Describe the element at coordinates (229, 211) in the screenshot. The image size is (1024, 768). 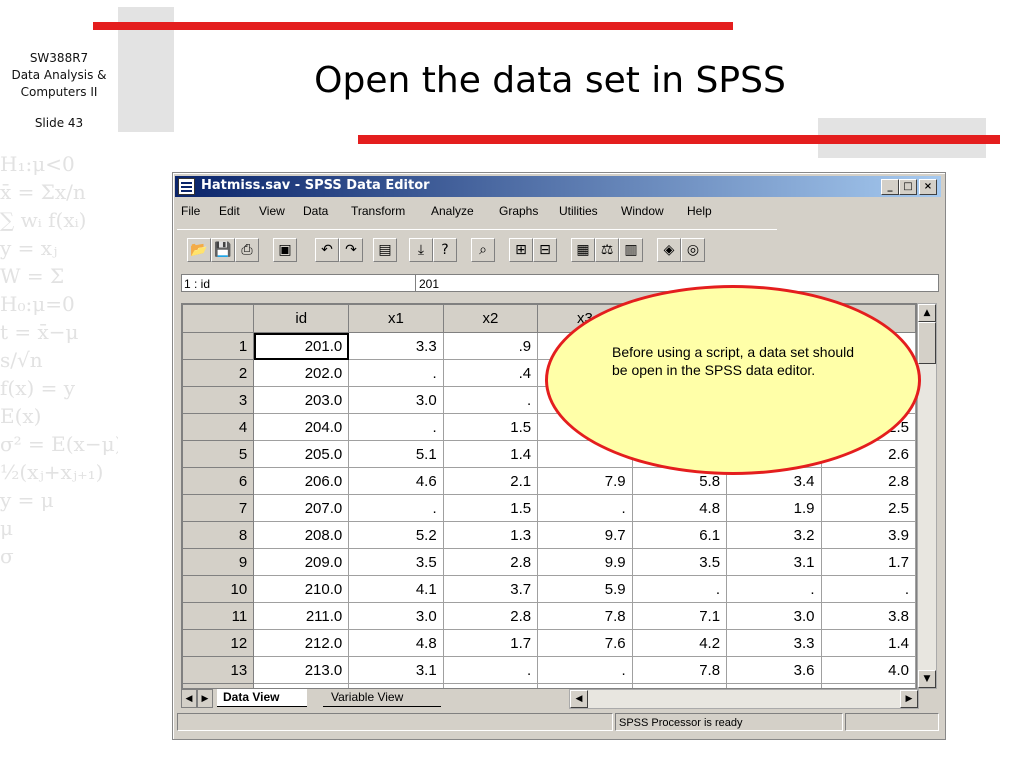
I see `menu-edit: Edit` at that location.